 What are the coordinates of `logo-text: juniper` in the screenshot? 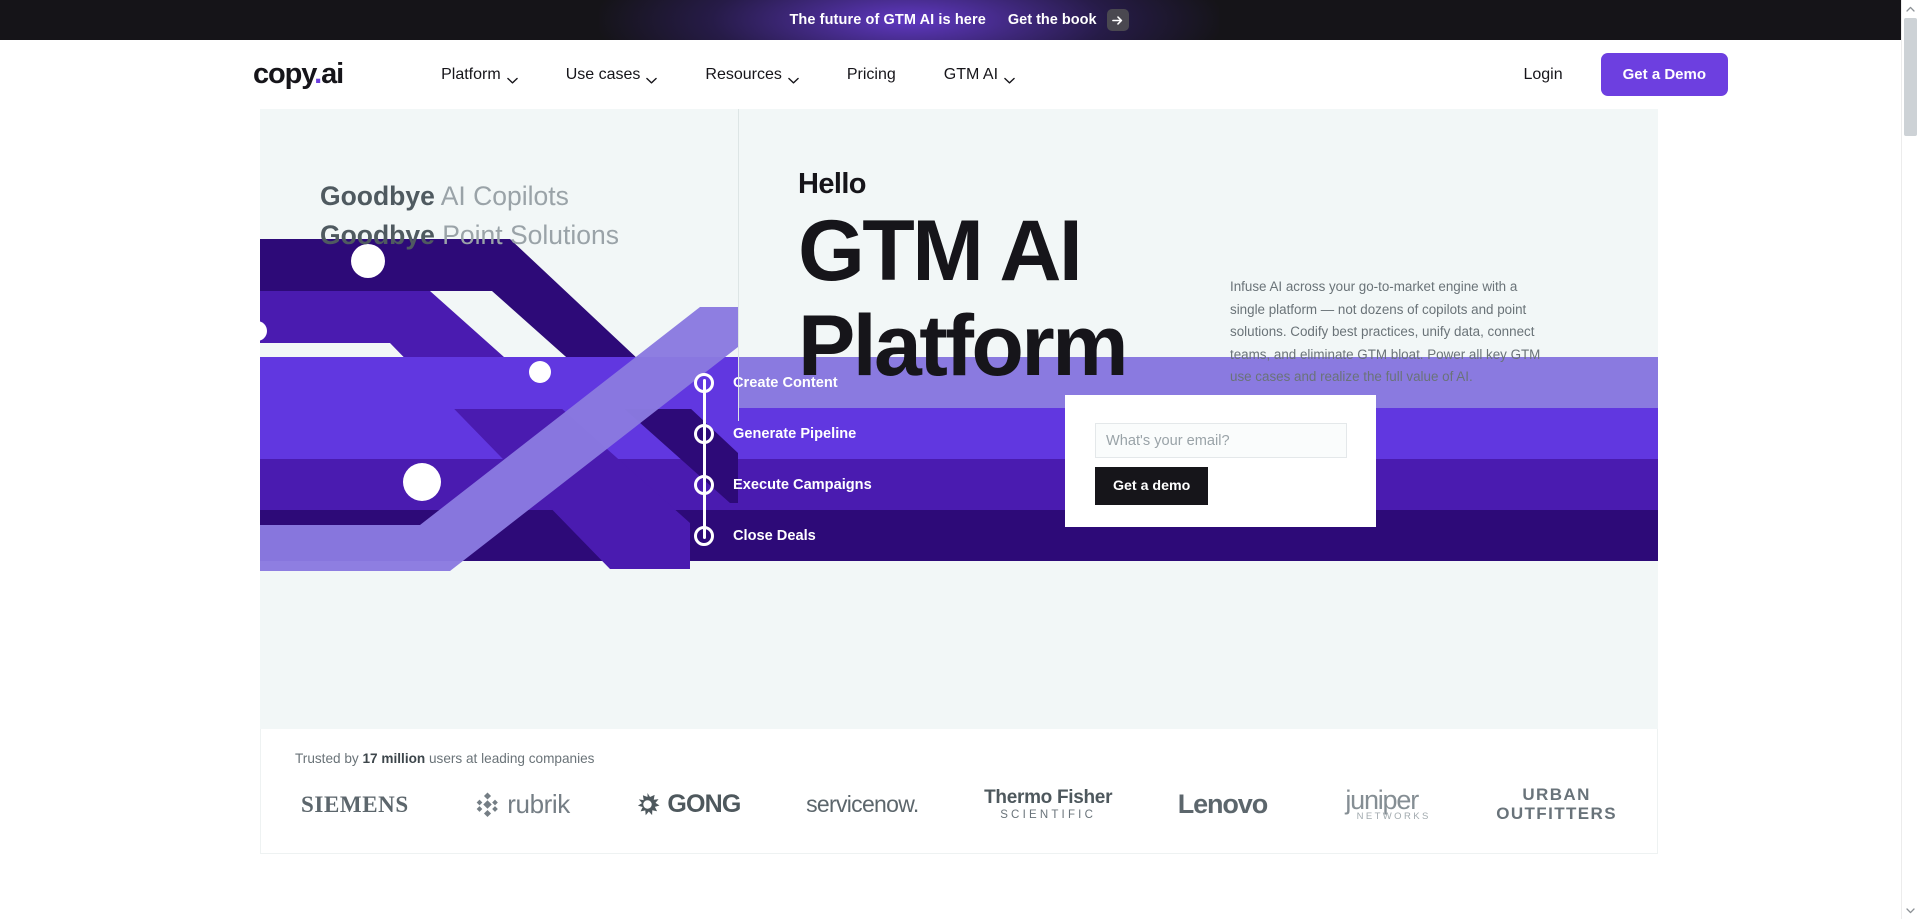 It's located at (1382, 800).